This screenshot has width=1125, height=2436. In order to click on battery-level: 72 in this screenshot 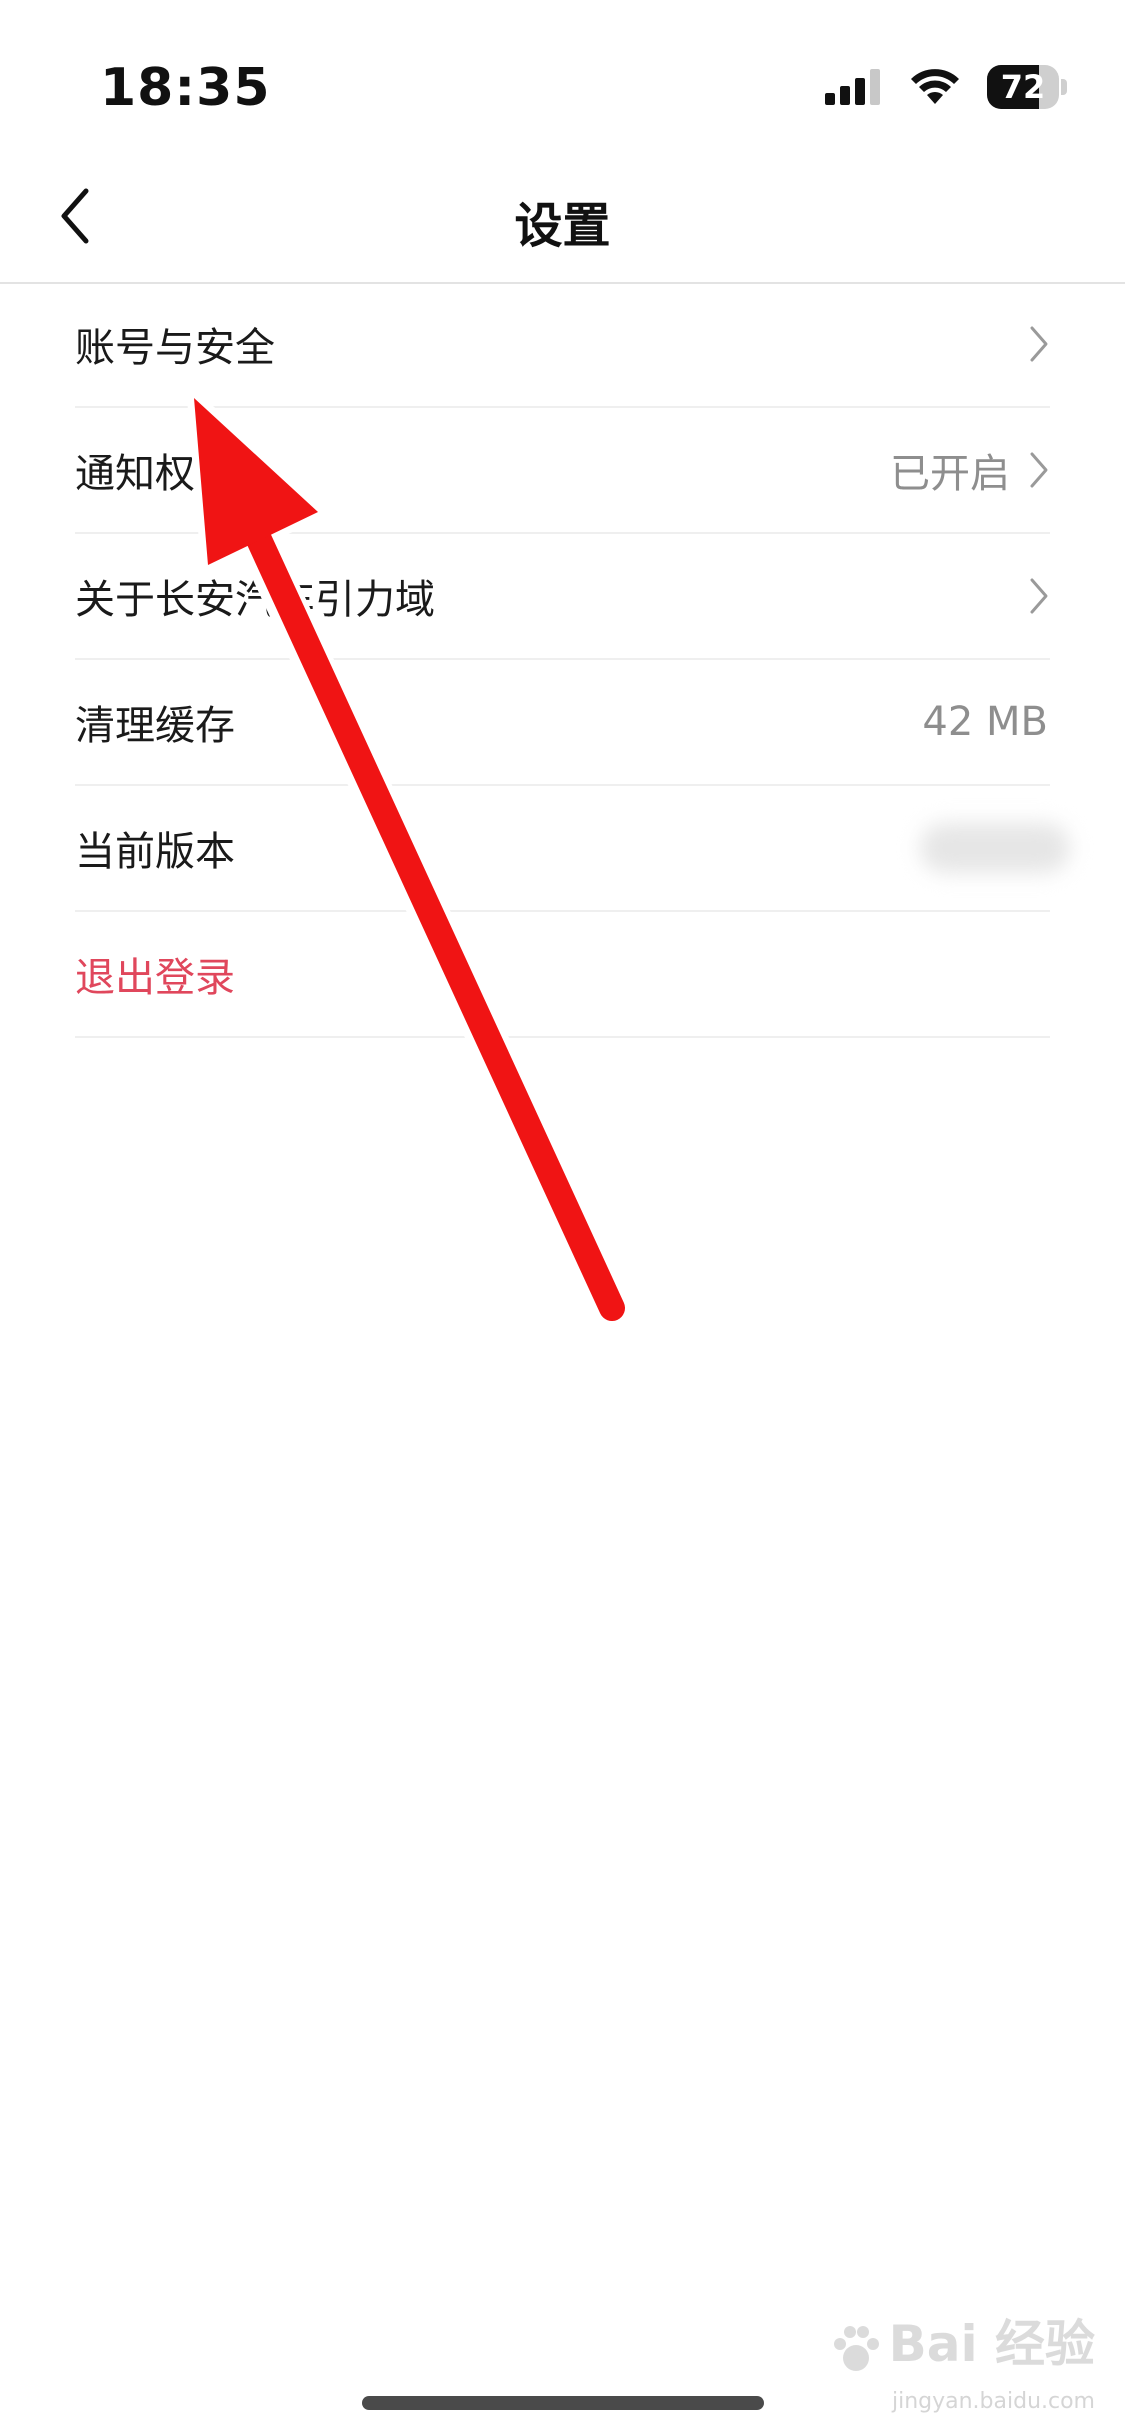, I will do `click(1023, 87)`.